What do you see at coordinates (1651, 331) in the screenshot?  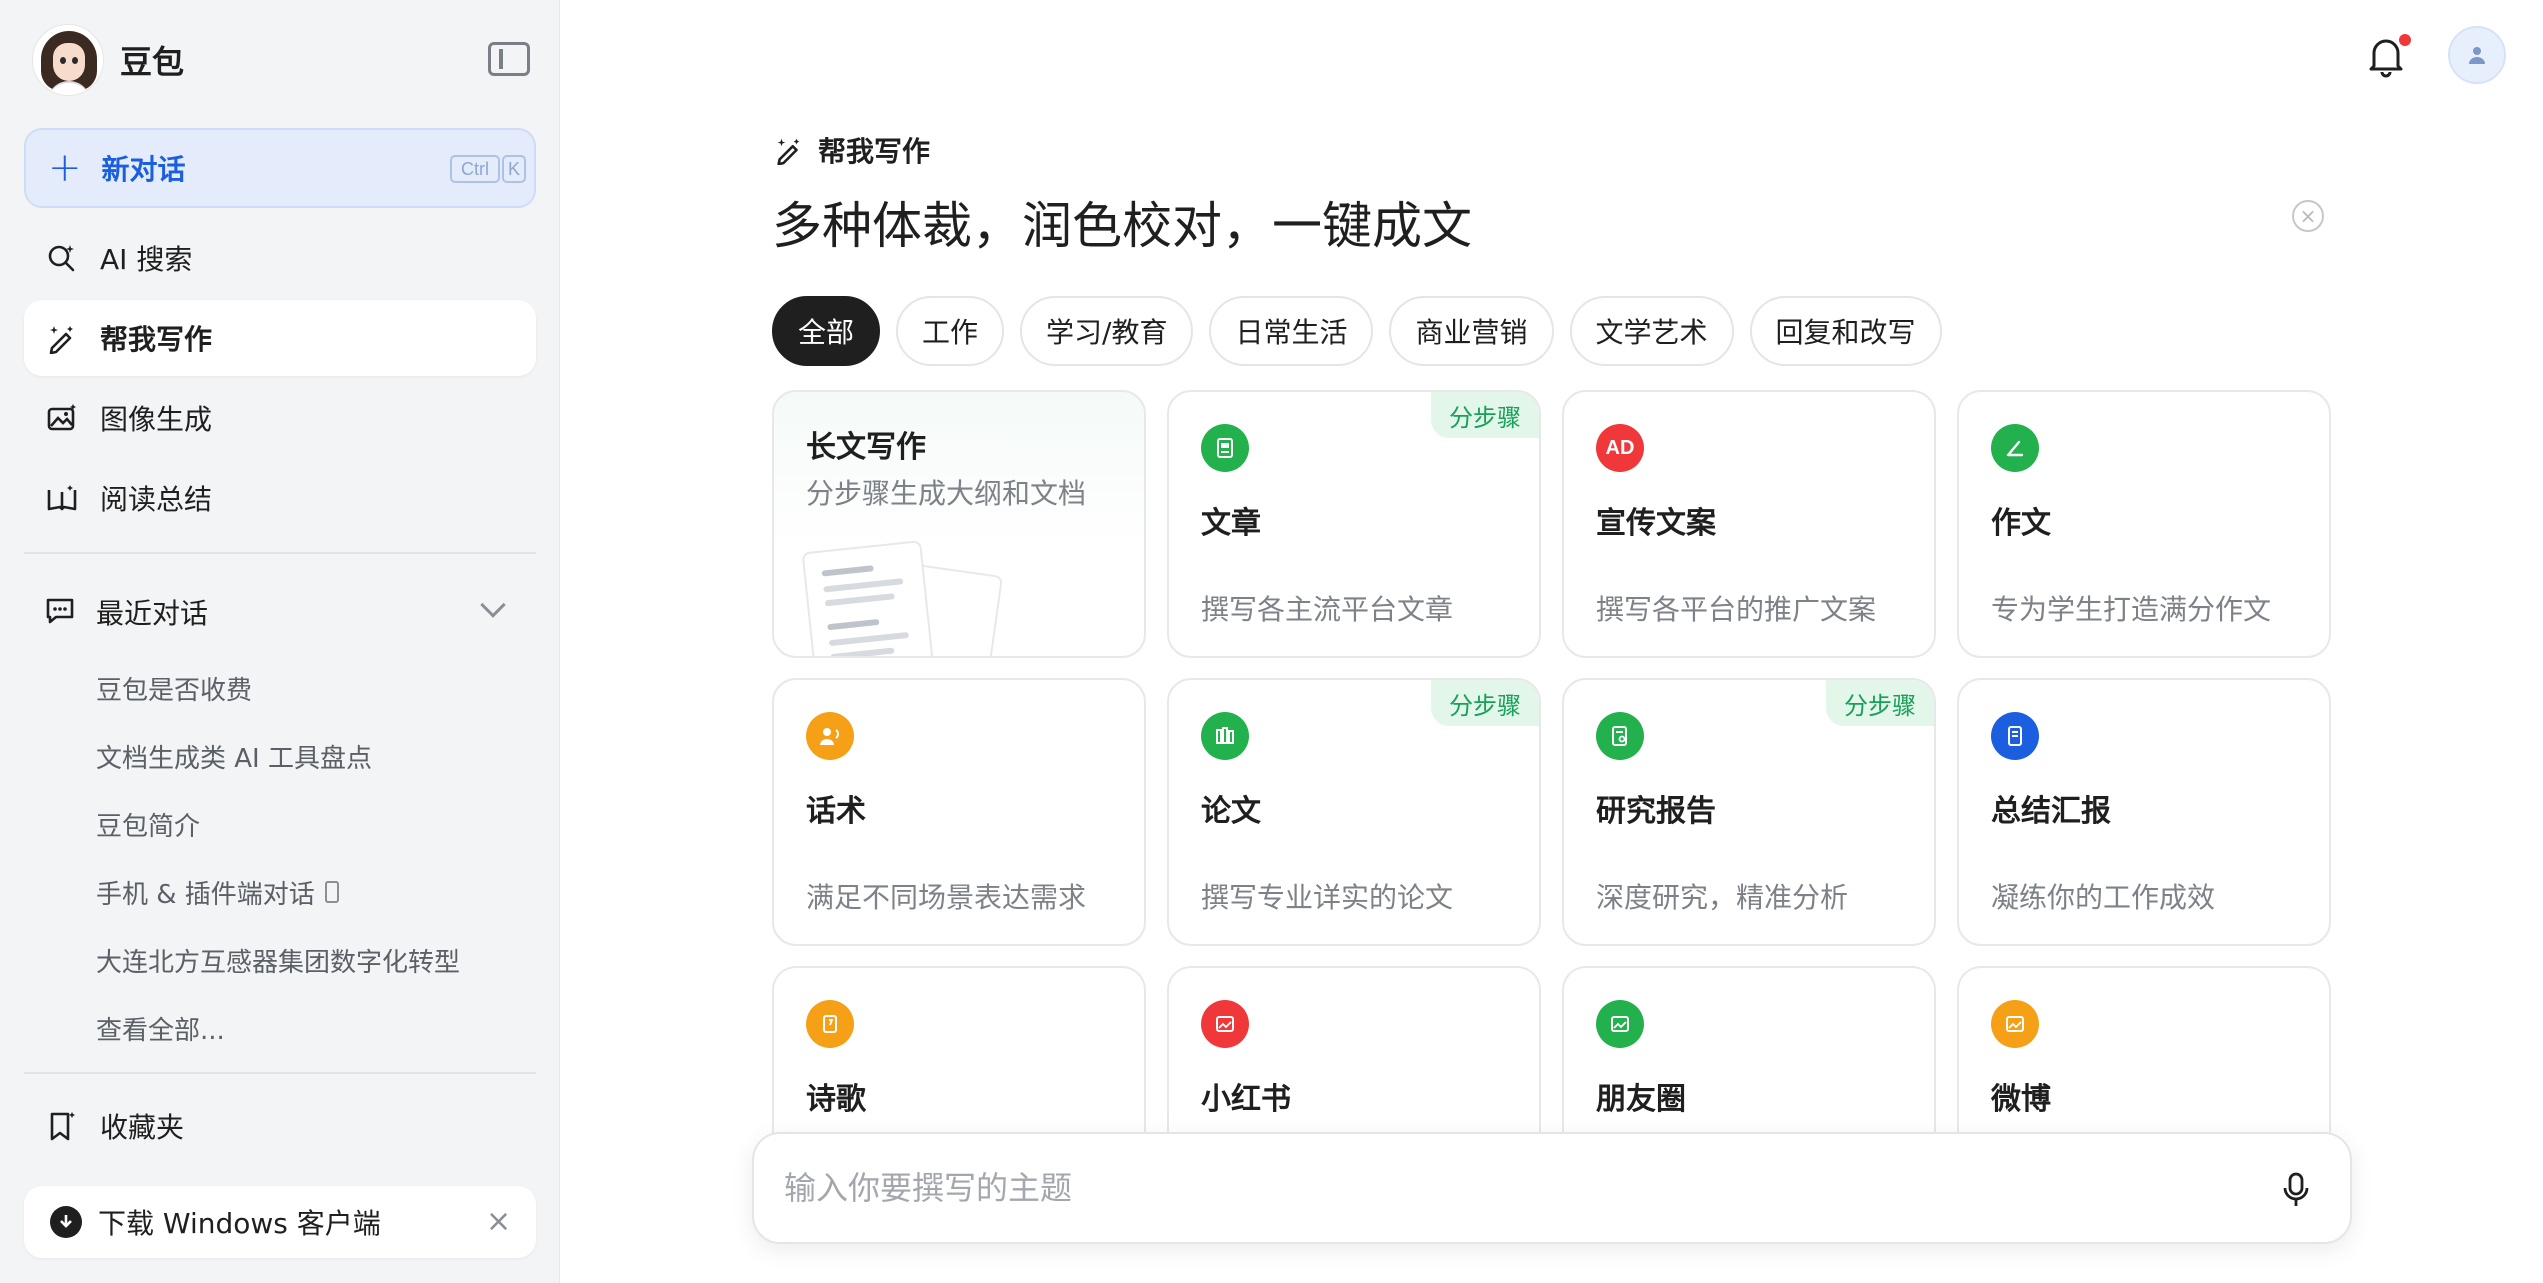 I see `tab-literature: 文学艺术` at bounding box center [1651, 331].